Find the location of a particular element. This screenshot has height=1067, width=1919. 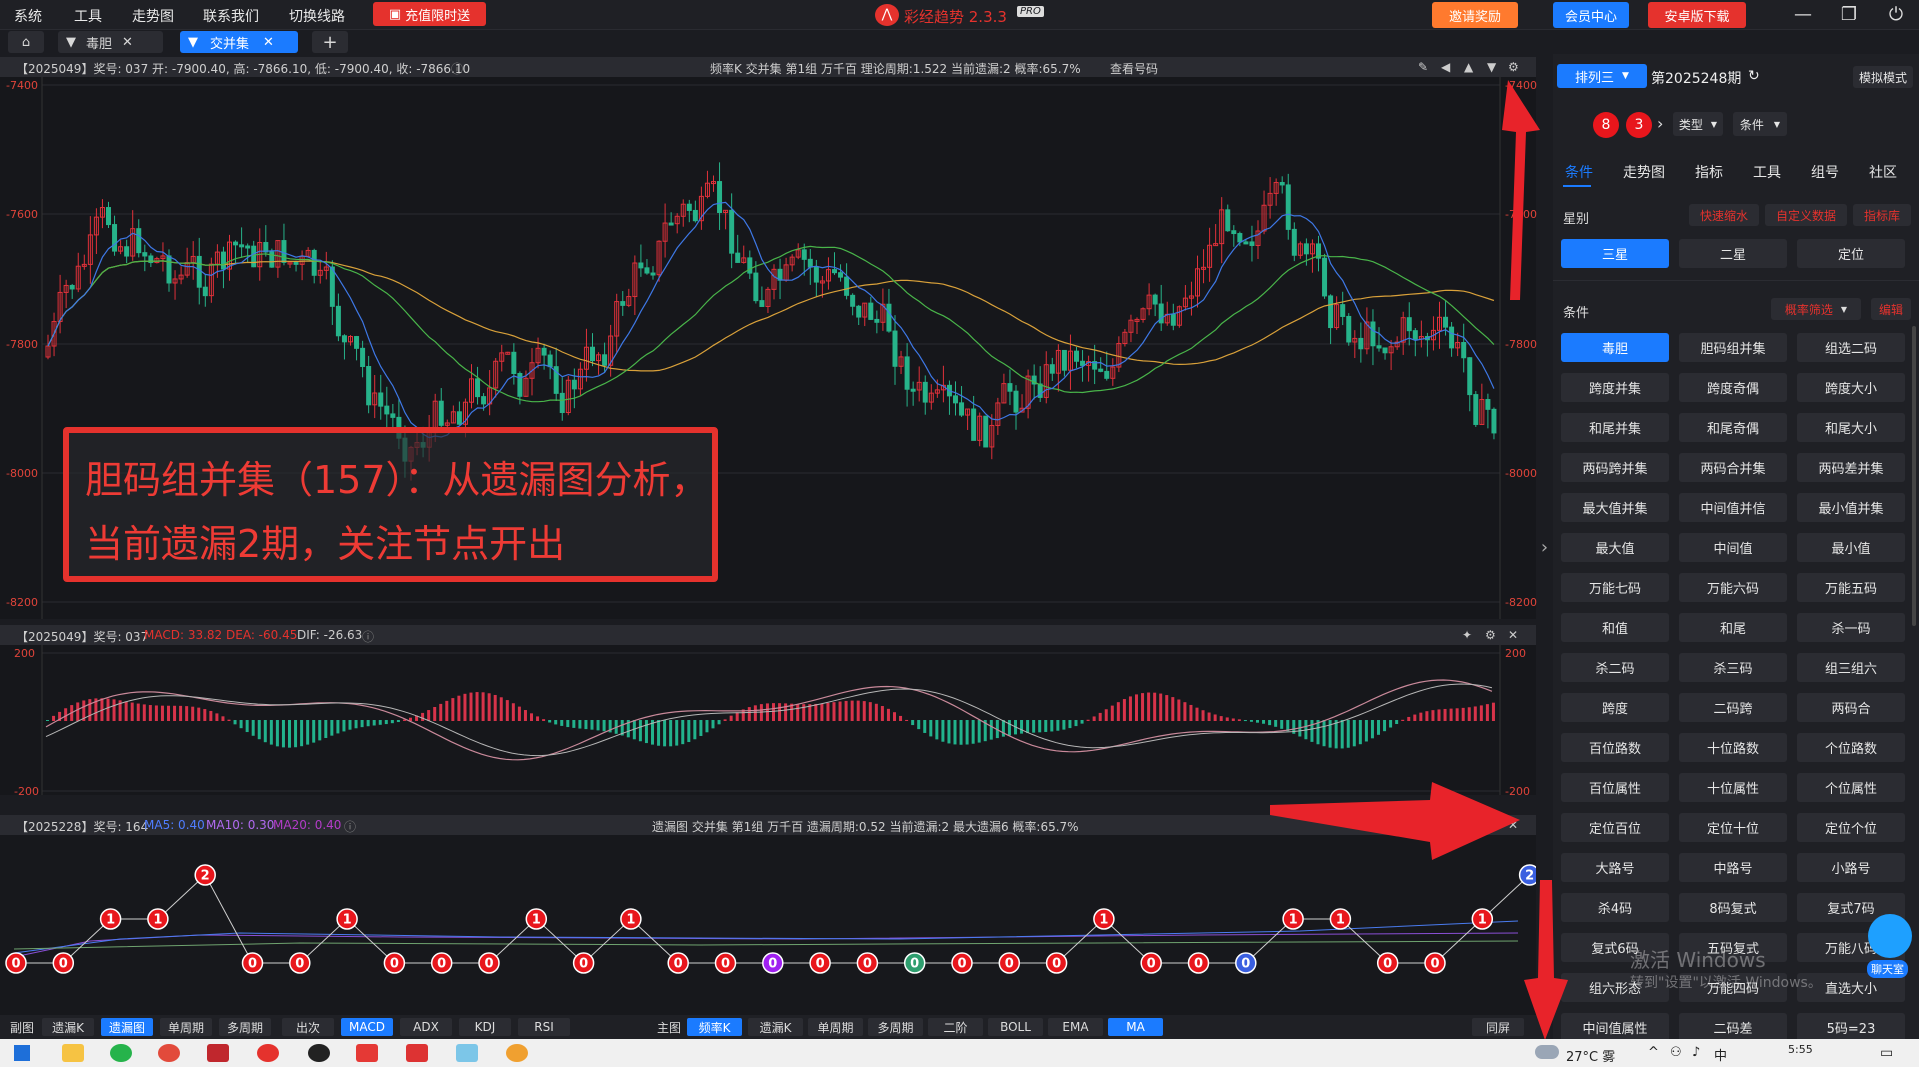

lottery-app-icon is located at coordinates (268, 1053).